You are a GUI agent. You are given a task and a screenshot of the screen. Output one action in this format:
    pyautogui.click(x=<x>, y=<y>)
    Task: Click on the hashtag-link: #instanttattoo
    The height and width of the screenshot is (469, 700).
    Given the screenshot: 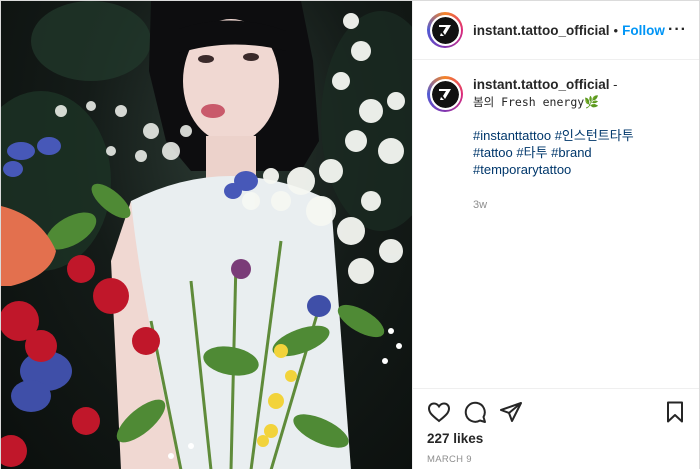 What is the action you would take?
    pyautogui.click(x=512, y=135)
    